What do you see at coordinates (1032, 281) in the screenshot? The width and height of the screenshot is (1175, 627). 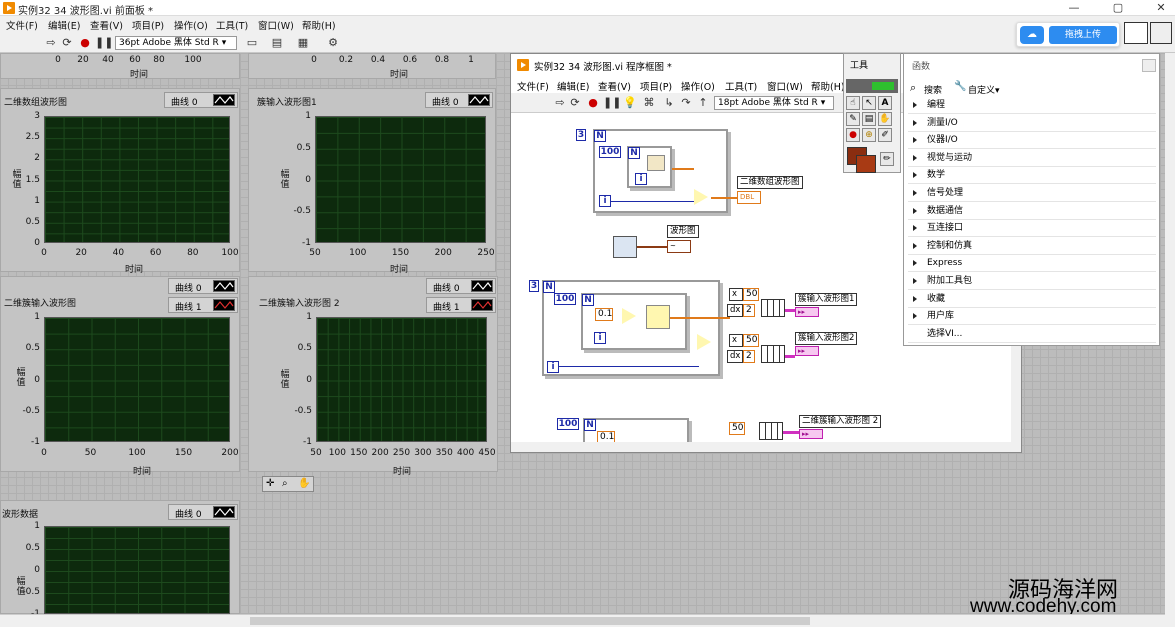 I see `function-category-item: 附加工具包` at bounding box center [1032, 281].